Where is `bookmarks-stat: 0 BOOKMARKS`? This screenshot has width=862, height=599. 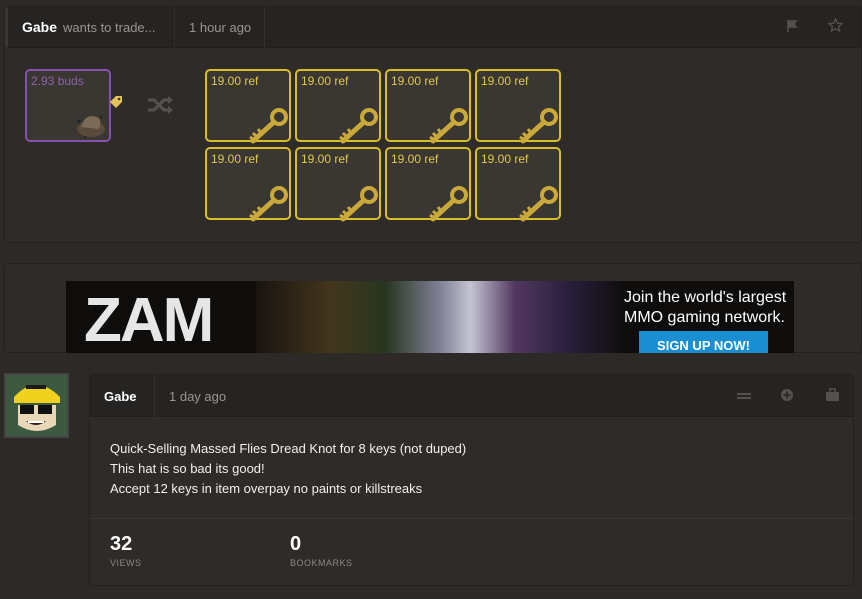
bookmarks-stat: 0 BOOKMARKS is located at coordinates (321, 550).